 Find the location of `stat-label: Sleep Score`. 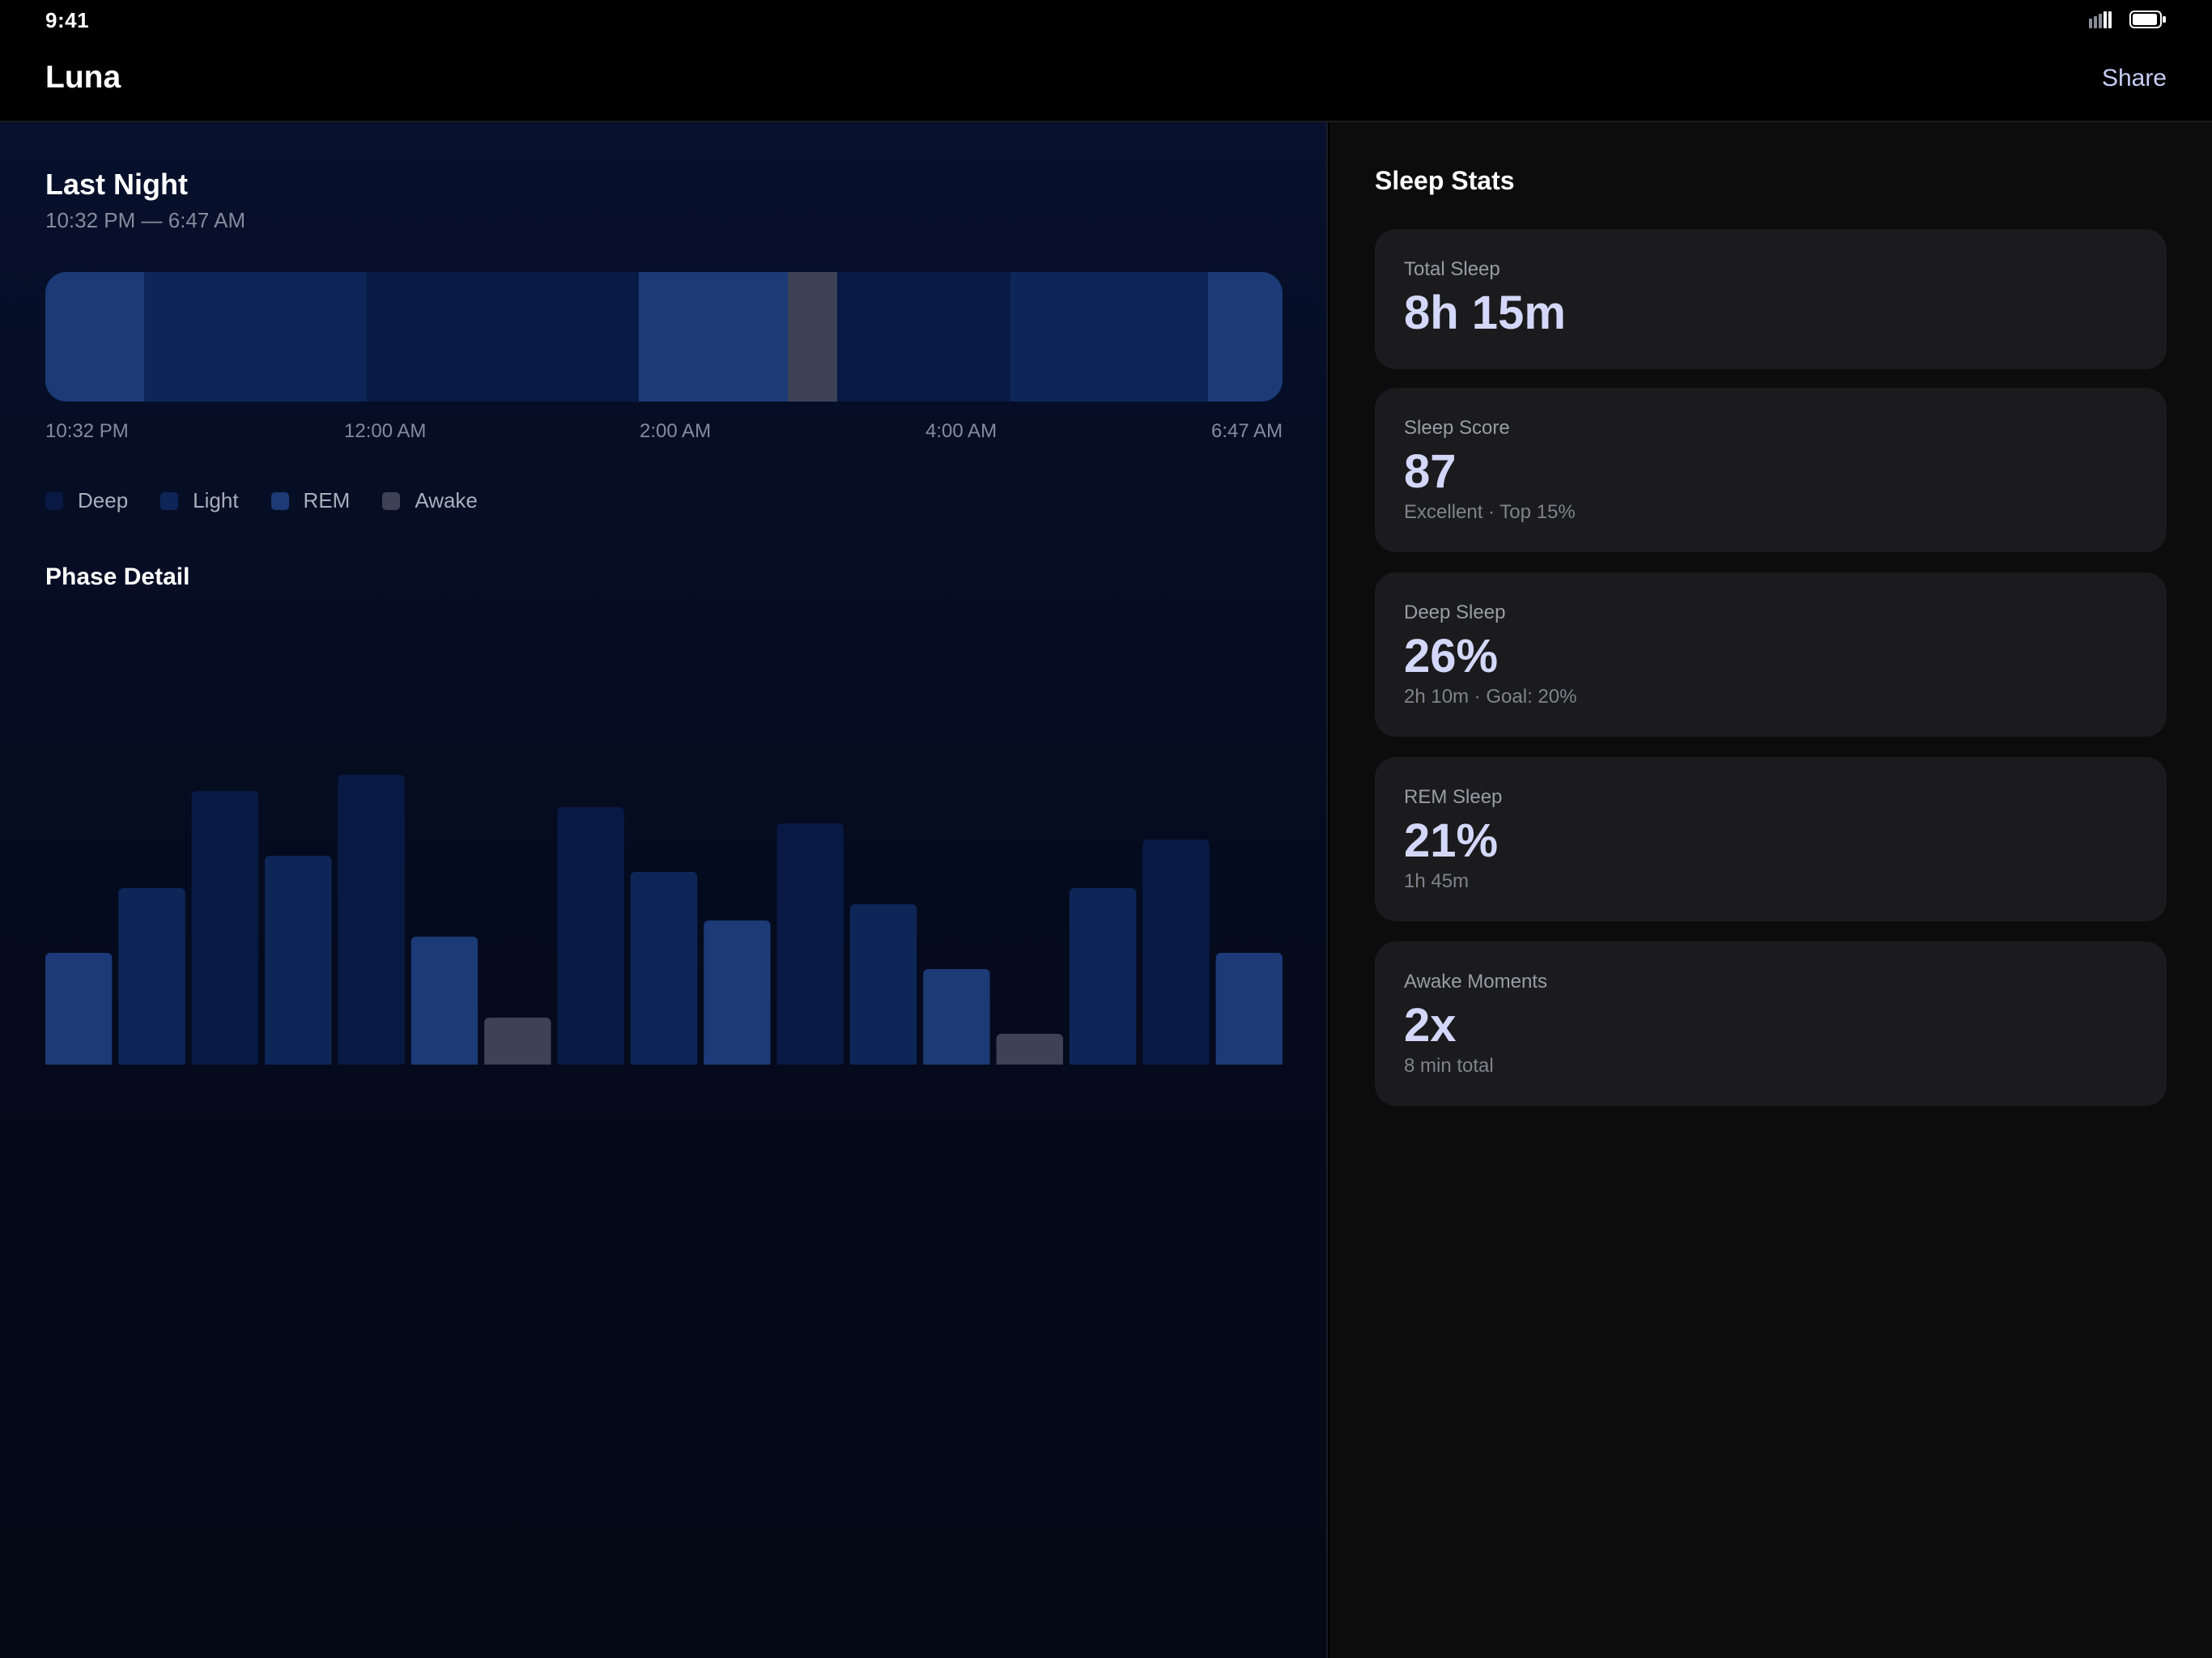

stat-label: Sleep Score is located at coordinates (1457, 428).